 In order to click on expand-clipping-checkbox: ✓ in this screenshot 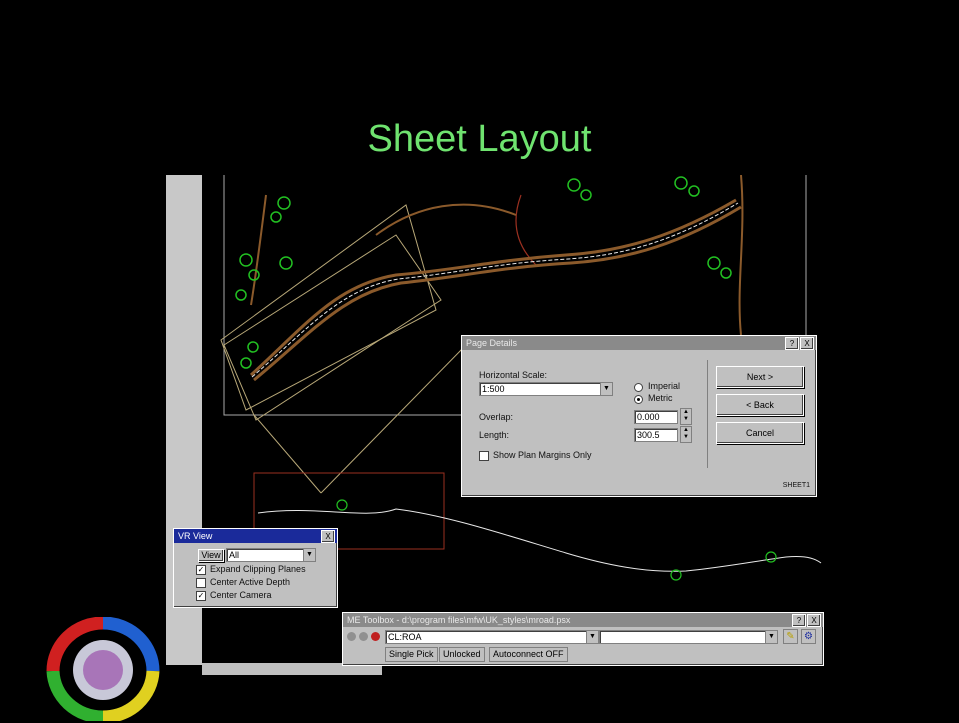, I will do `click(201, 570)`.